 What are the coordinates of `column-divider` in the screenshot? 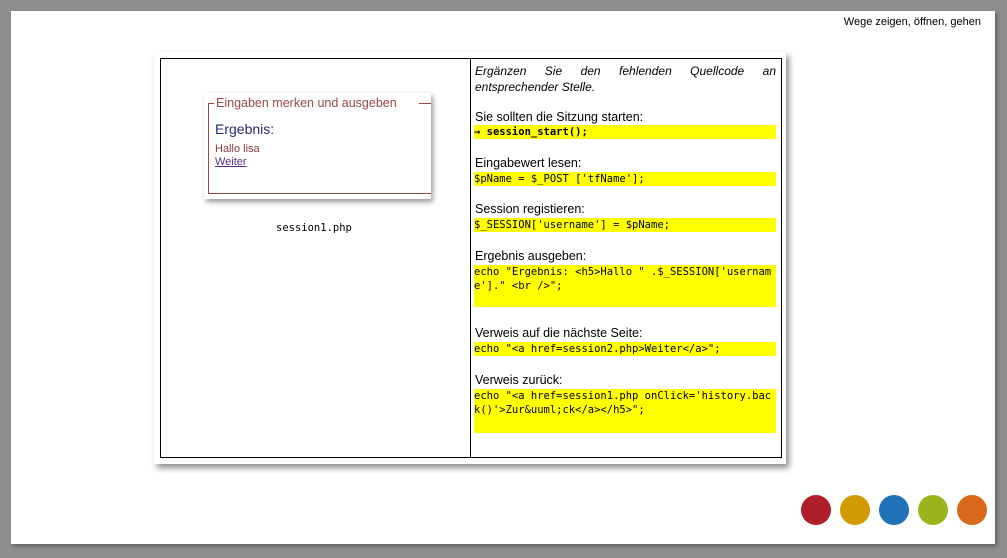 It's located at (470, 258).